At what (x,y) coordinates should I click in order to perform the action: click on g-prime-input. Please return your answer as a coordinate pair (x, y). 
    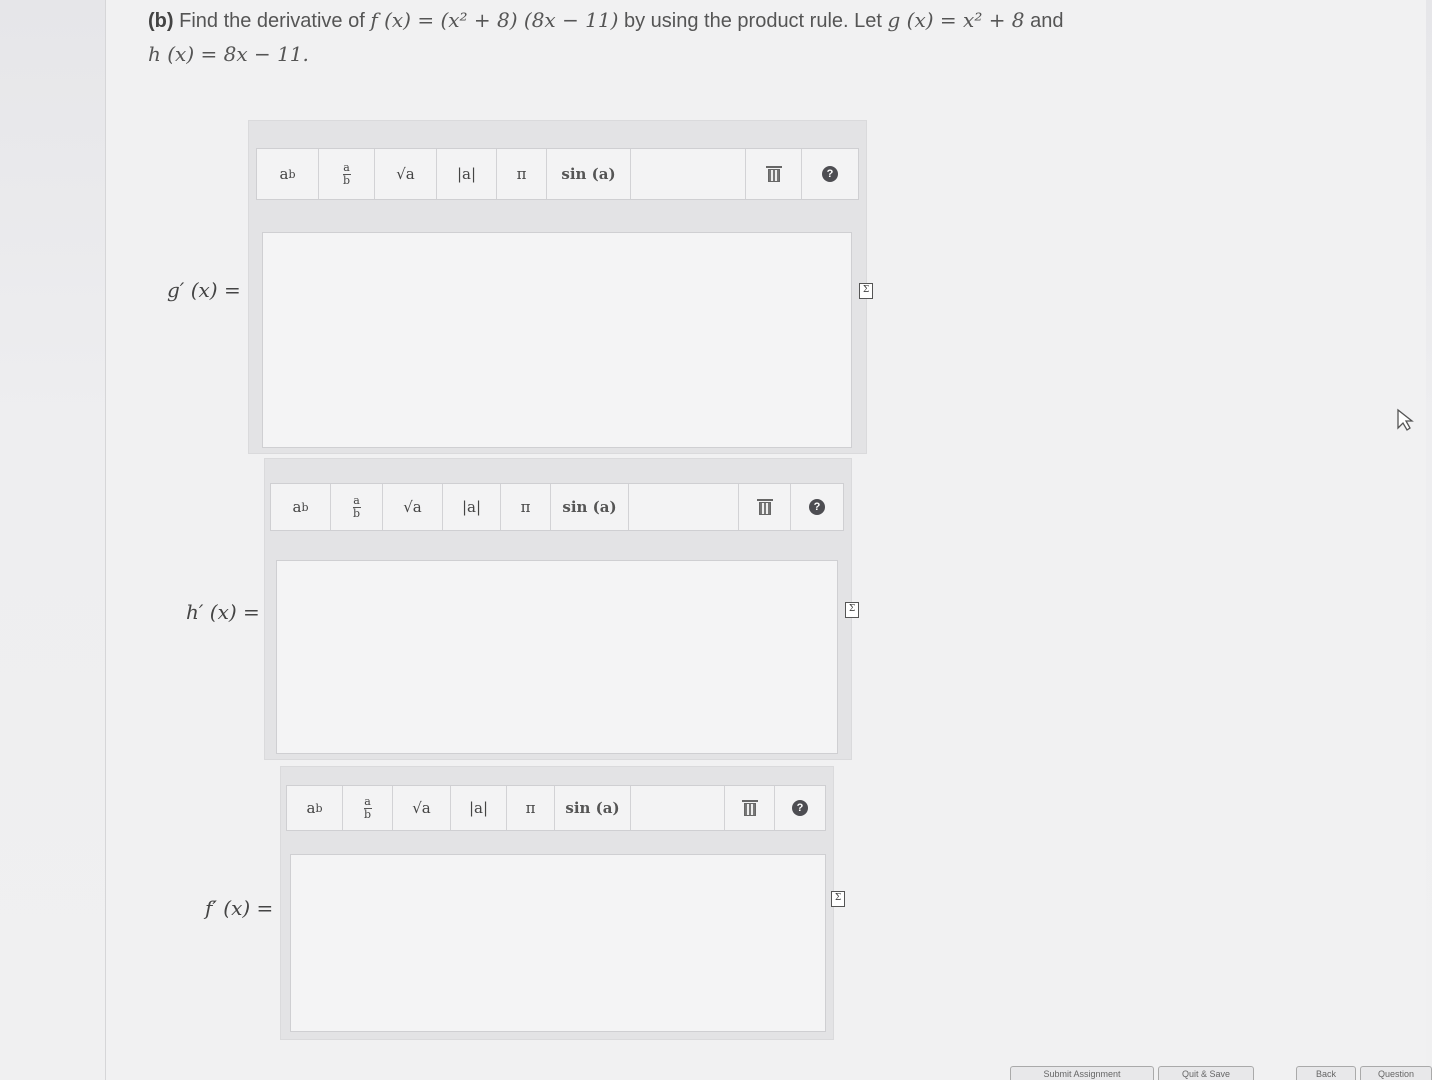
    Looking at the image, I should click on (557, 340).